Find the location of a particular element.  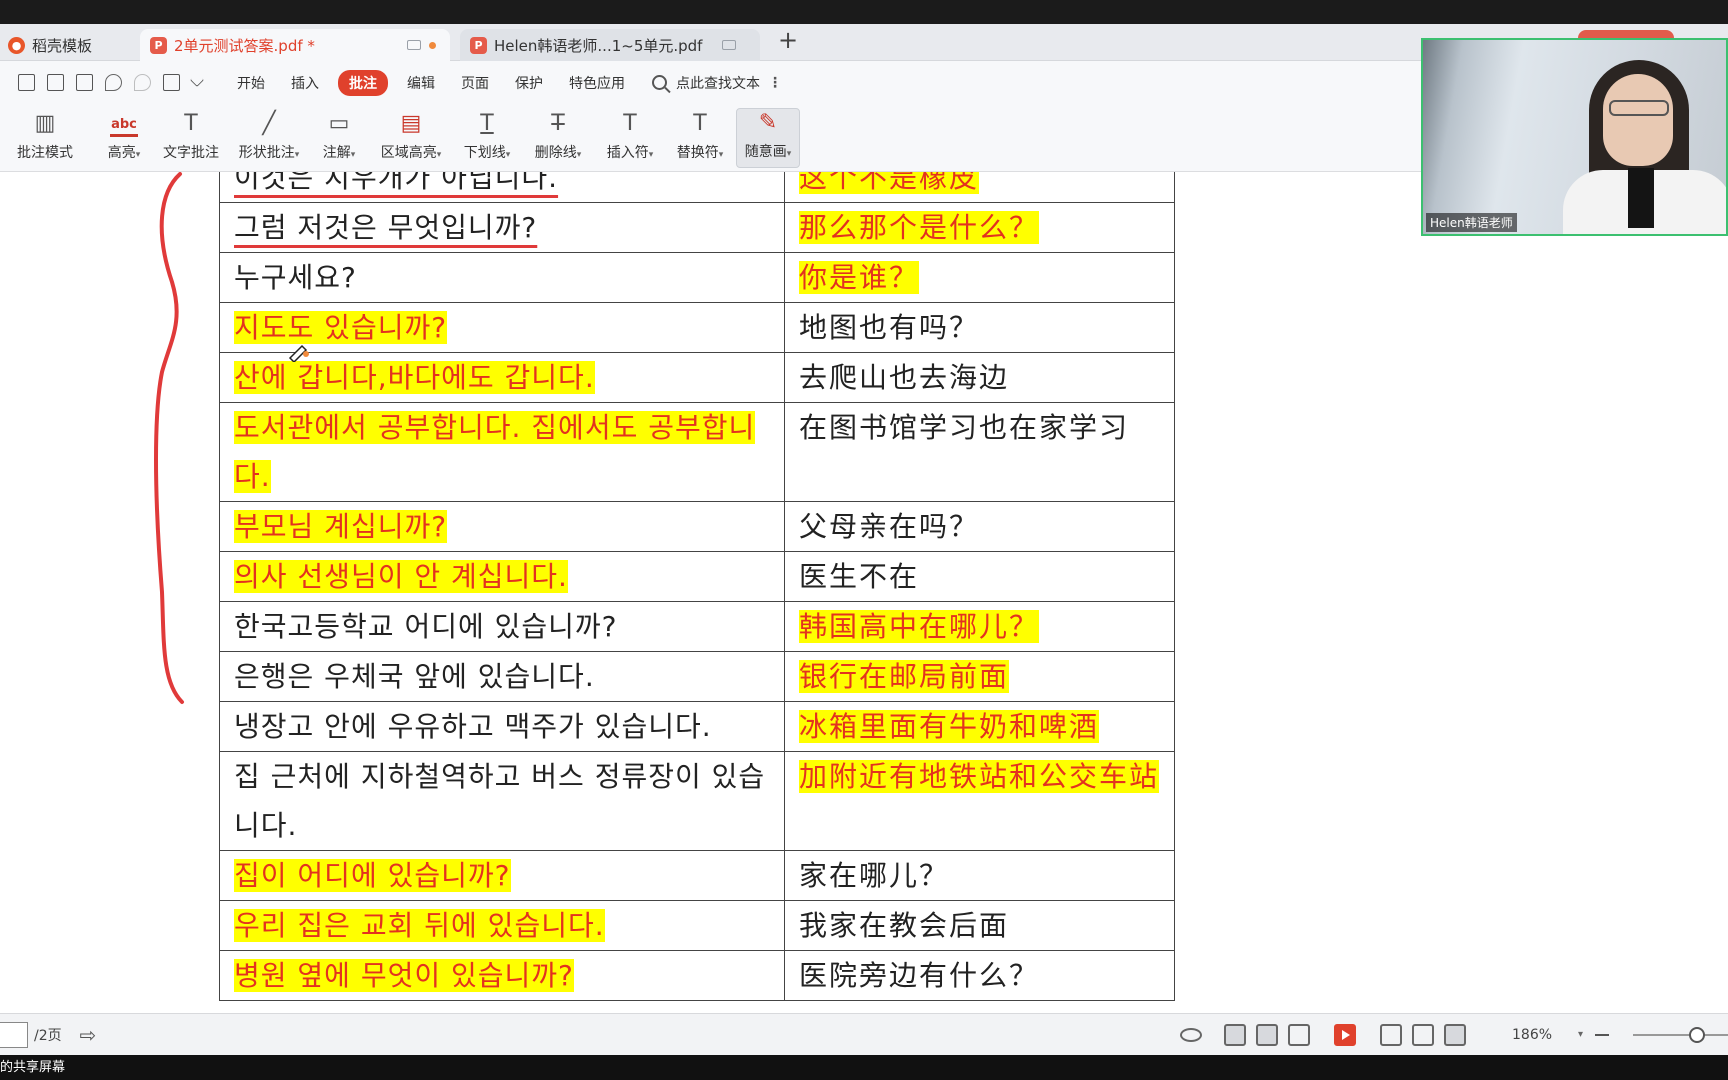

korean-sentence: 집 근처에 지하철역하고 버스 정류장이 있습니다. is located at coordinates (500, 801).